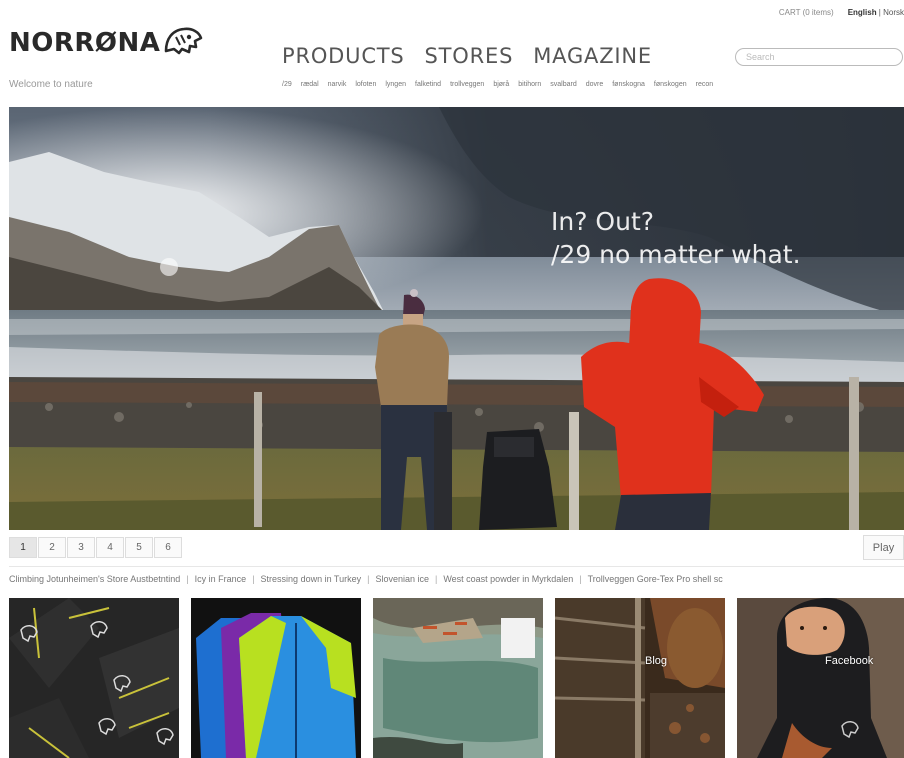 The height and width of the screenshot is (758, 904). Describe the element at coordinates (529, 84) in the screenshot. I see `subnav-item: bitihorn` at that location.